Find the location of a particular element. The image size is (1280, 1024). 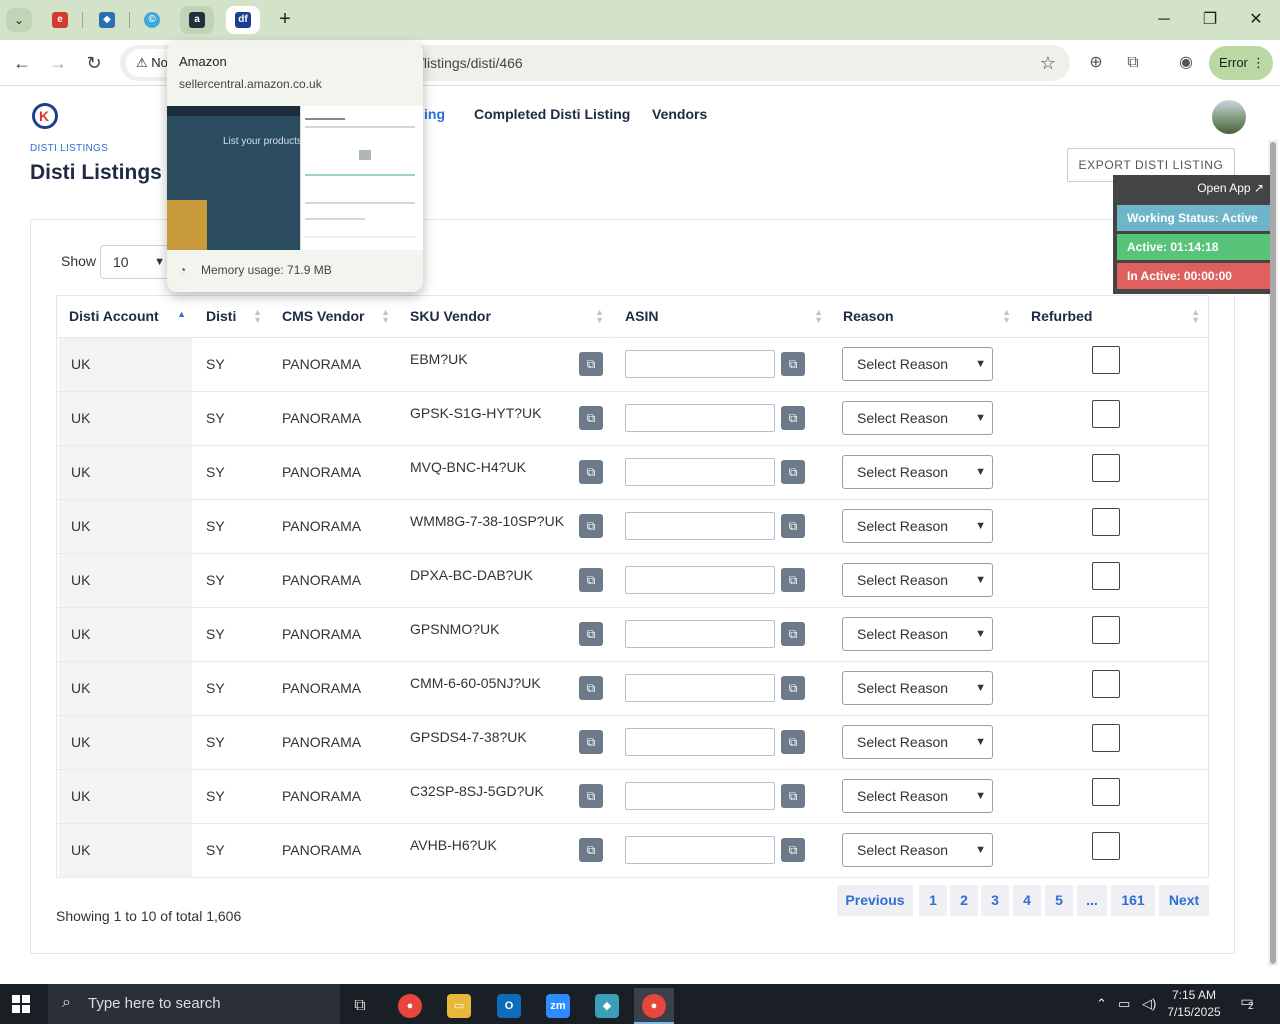

tab-amazon: a is located at coordinates (197, 20).